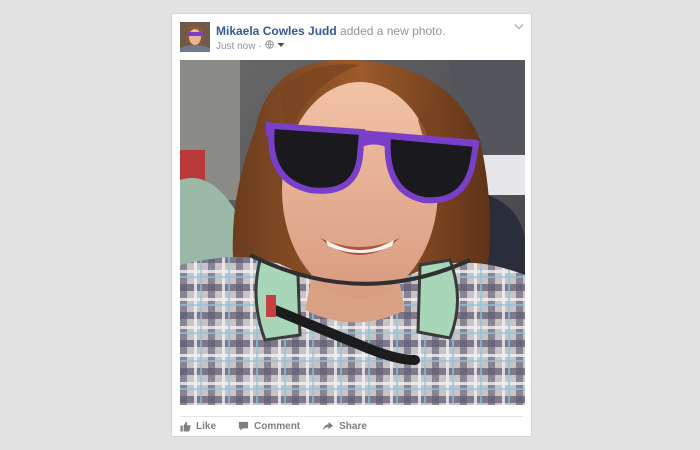 The width and height of the screenshot is (700, 450). What do you see at coordinates (353, 426) in the screenshot?
I see `share-label: Share` at bounding box center [353, 426].